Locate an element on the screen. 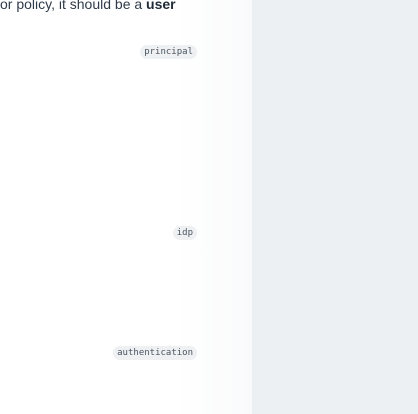 This screenshot has height=414, width=418. principal-tag-row: principal is located at coordinates (168, 50).